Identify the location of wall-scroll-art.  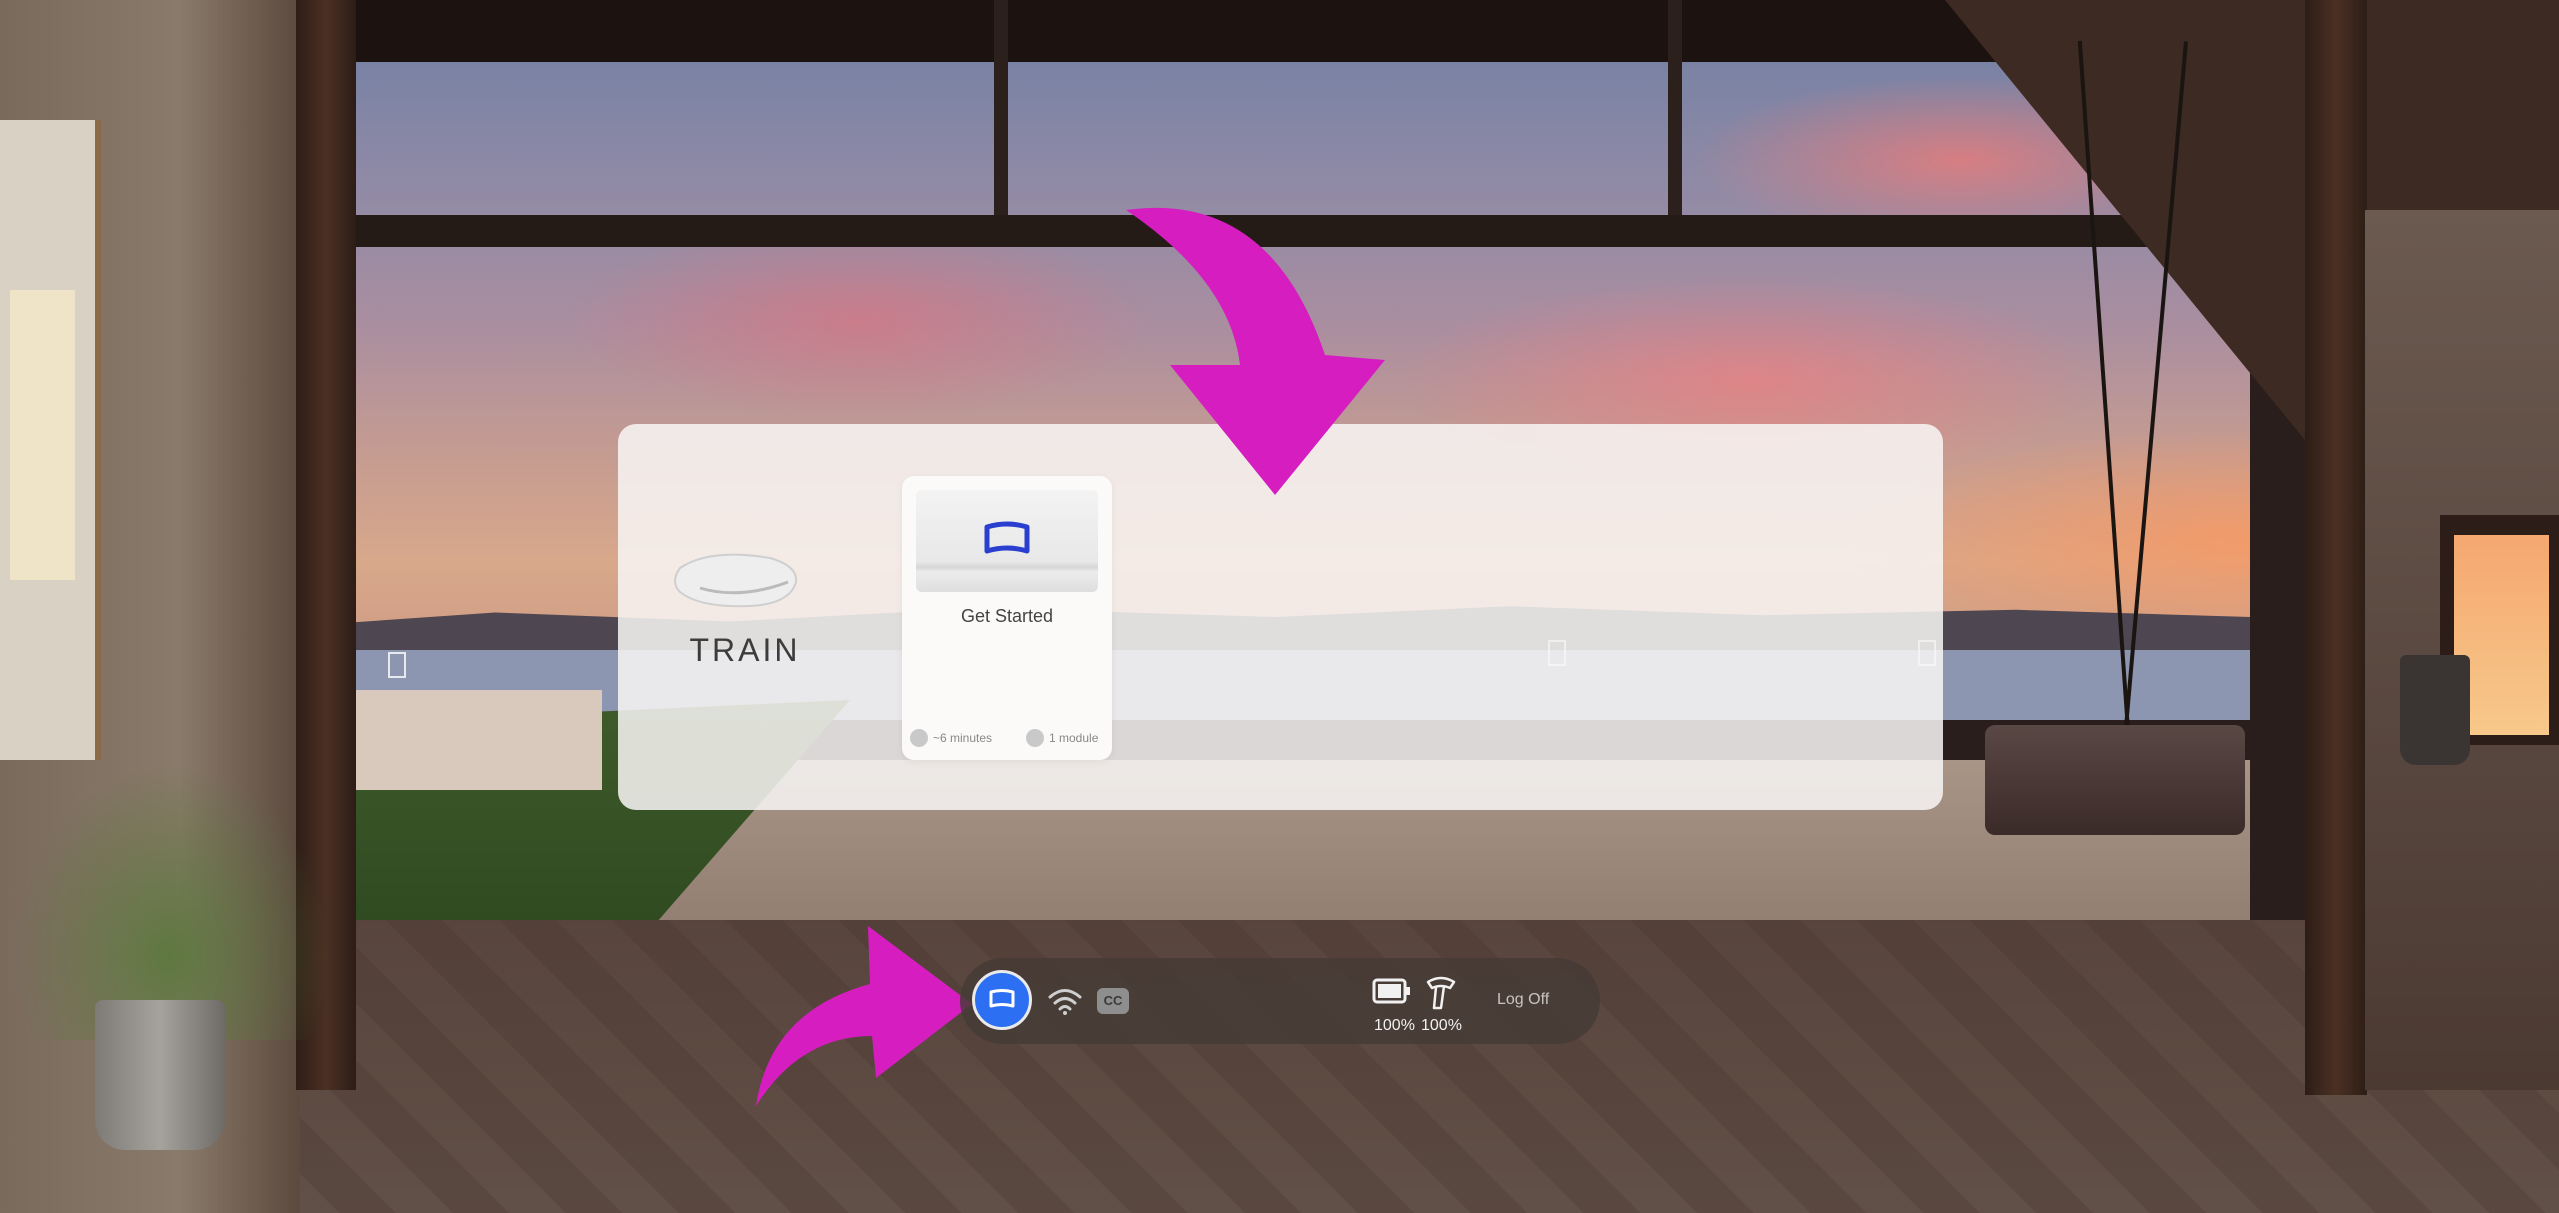
(50, 440).